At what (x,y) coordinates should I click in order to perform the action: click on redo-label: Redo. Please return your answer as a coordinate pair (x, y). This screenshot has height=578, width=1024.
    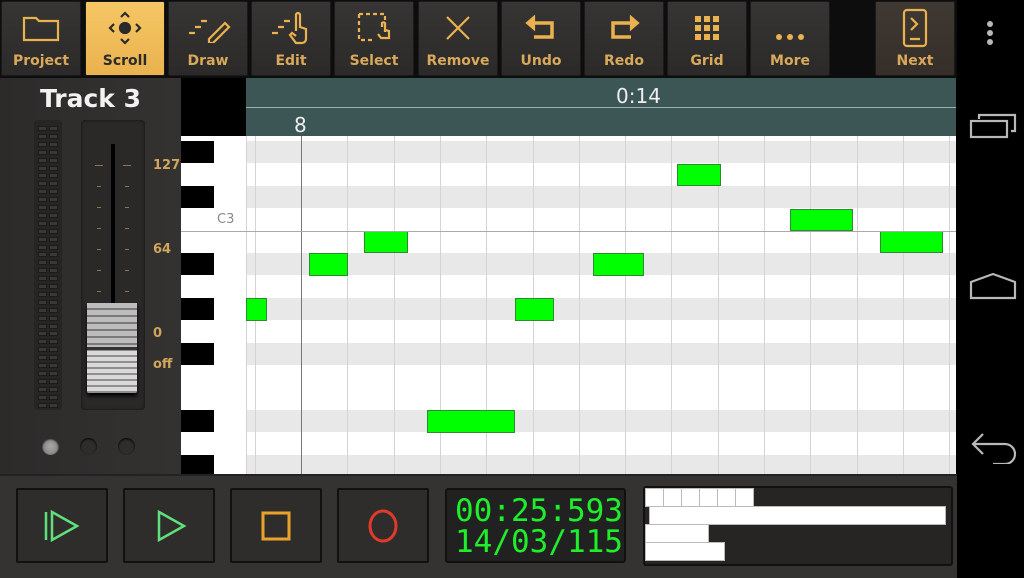
    Looking at the image, I should click on (624, 61).